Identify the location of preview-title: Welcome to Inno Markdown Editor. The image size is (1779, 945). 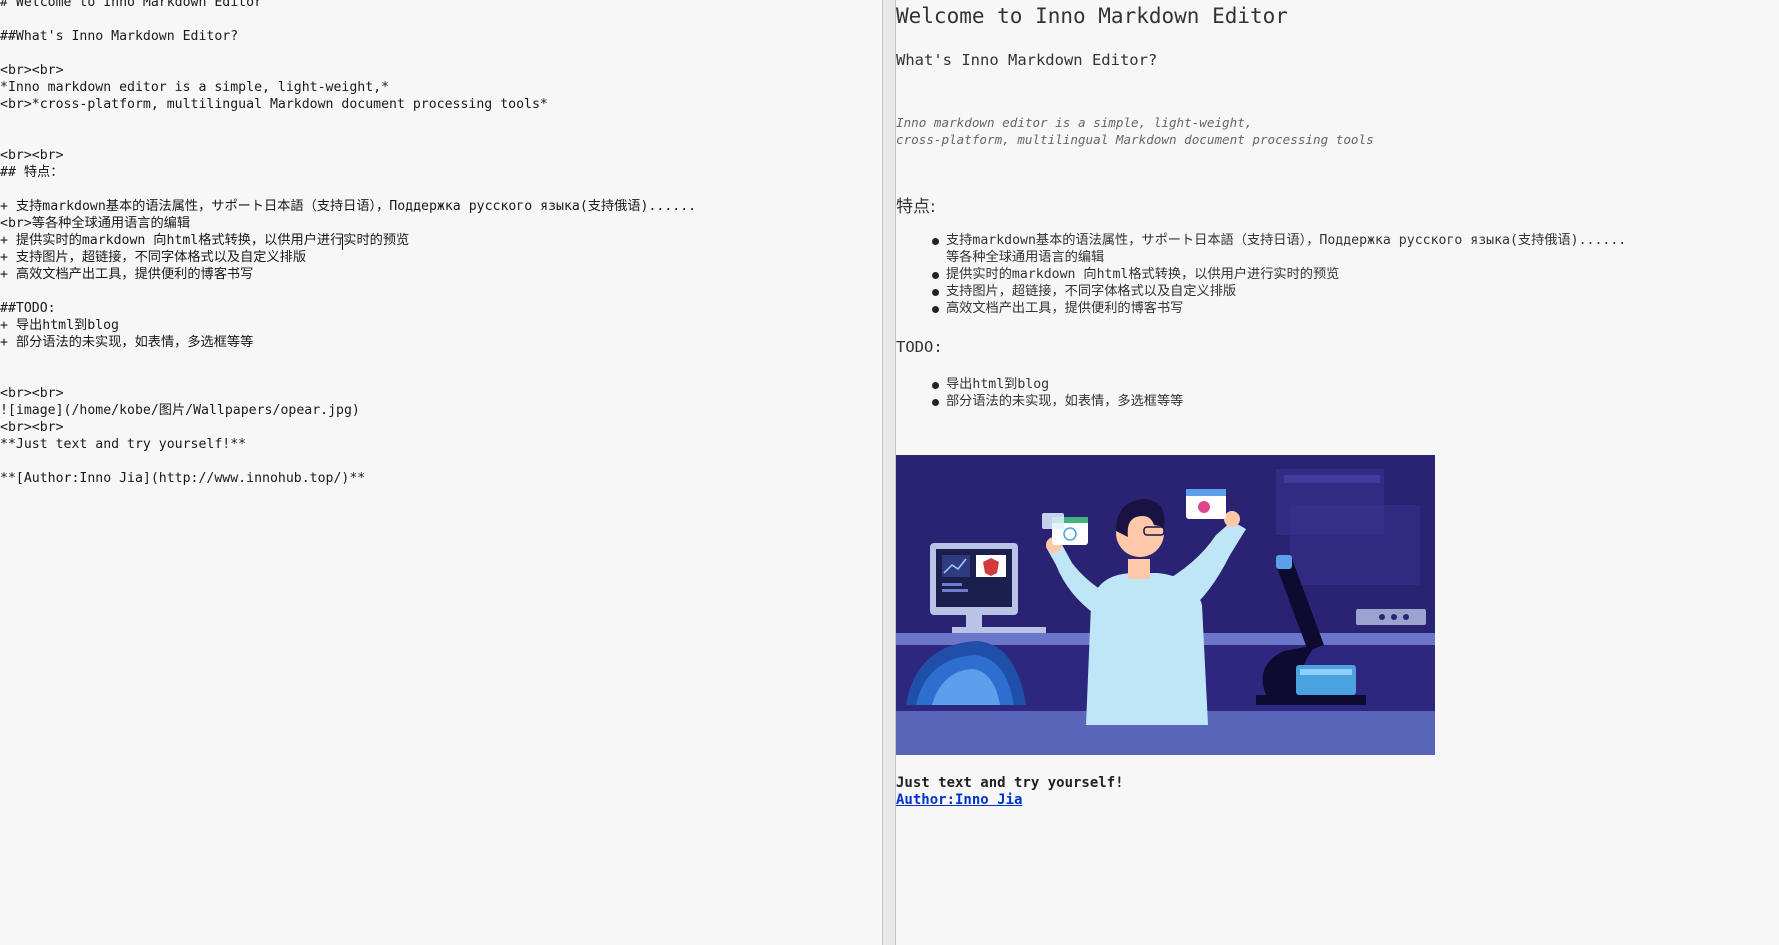
(1092, 16).